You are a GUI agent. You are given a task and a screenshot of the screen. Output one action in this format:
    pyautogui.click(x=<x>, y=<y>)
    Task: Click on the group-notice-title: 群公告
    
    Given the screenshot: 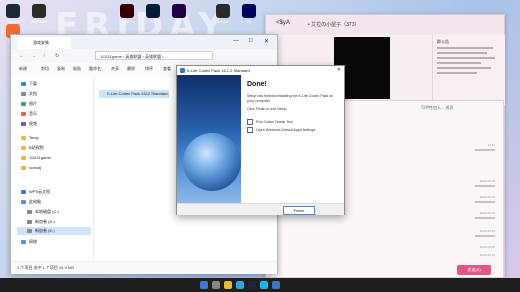 What is the action you would take?
    pyautogui.click(x=443, y=41)
    